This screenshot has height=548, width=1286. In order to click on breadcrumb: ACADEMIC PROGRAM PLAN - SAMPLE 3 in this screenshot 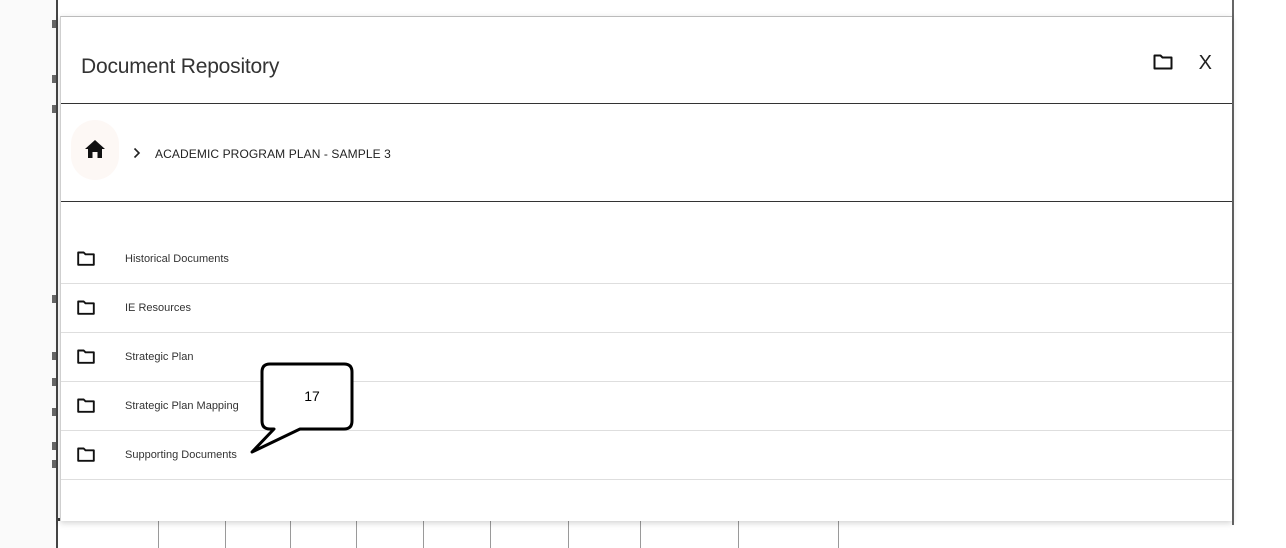, I will do `click(262, 154)`.